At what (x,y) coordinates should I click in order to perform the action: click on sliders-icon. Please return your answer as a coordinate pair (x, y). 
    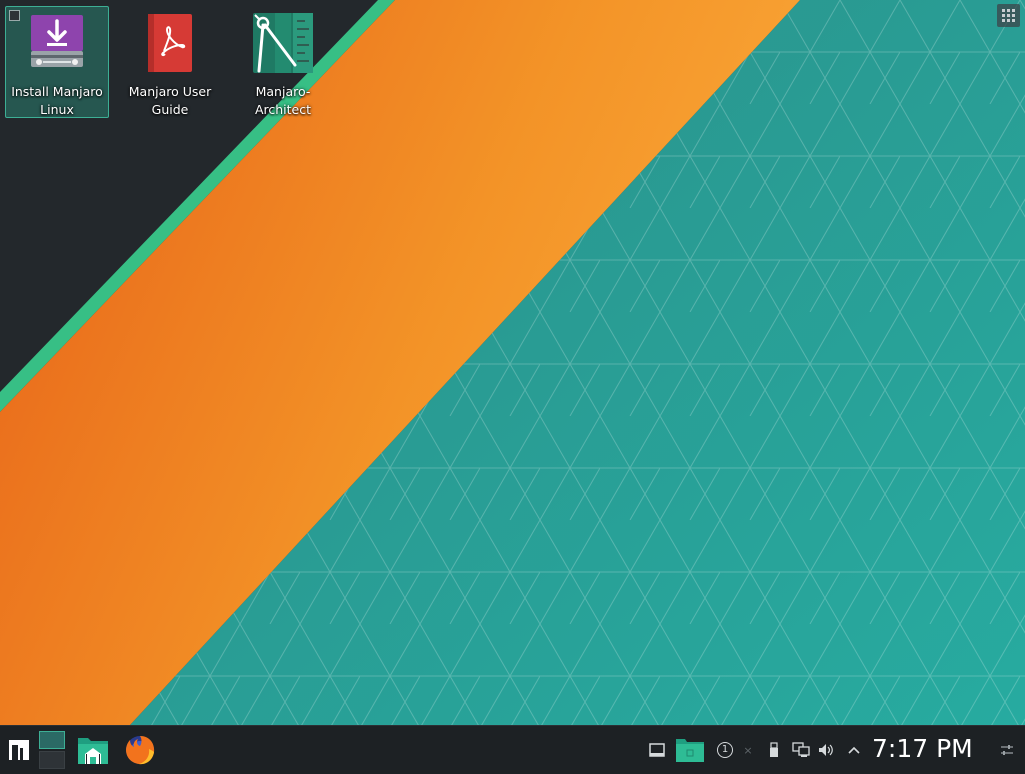
    Looking at the image, I should click on (1007, 750).